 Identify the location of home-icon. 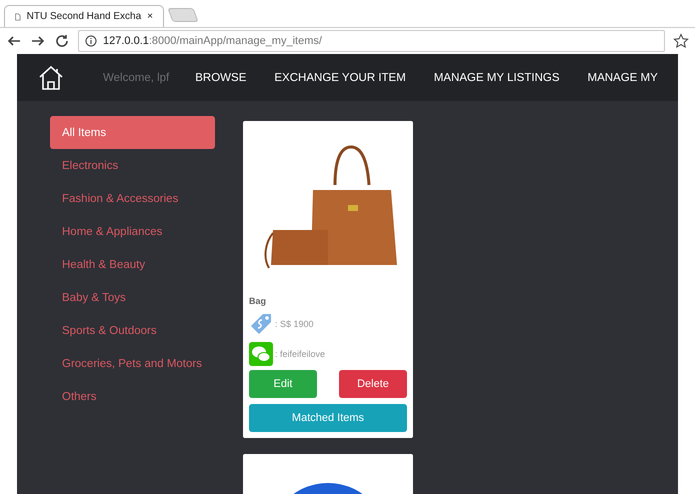
(51, 77).